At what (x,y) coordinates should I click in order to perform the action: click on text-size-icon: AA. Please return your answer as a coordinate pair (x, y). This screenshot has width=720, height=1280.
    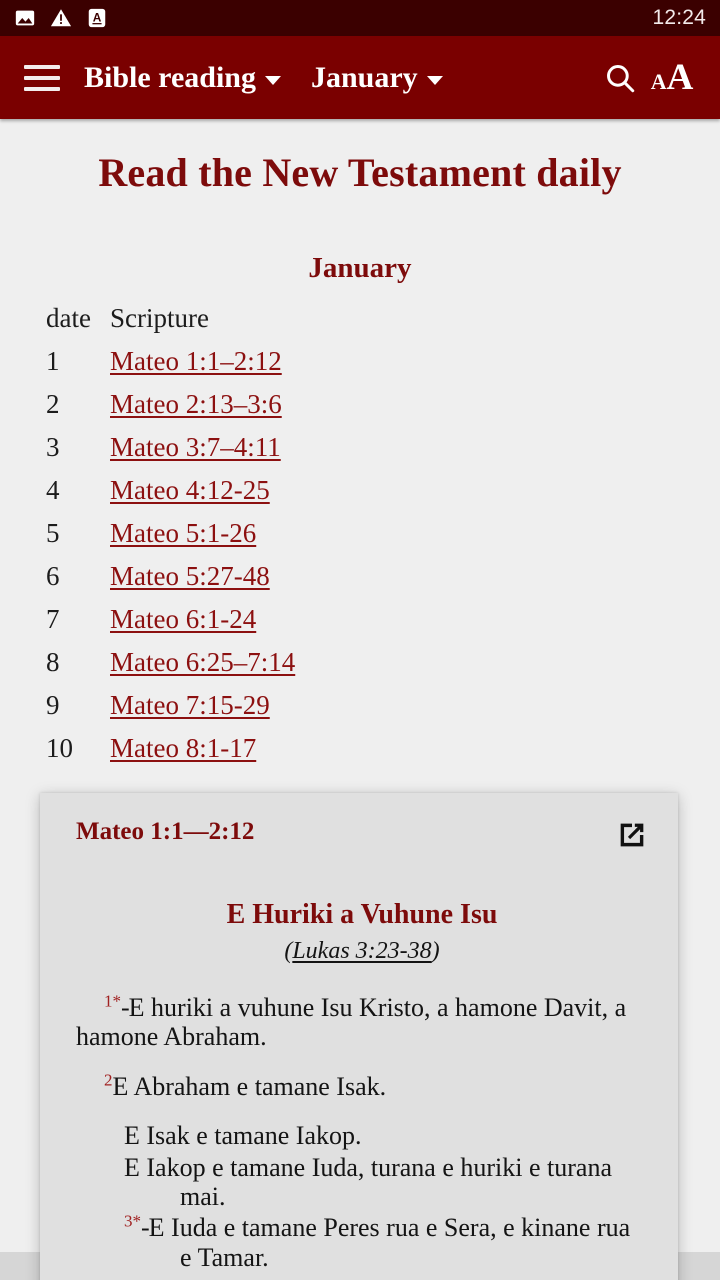
    Looking at the image, I should click on (672, 77).